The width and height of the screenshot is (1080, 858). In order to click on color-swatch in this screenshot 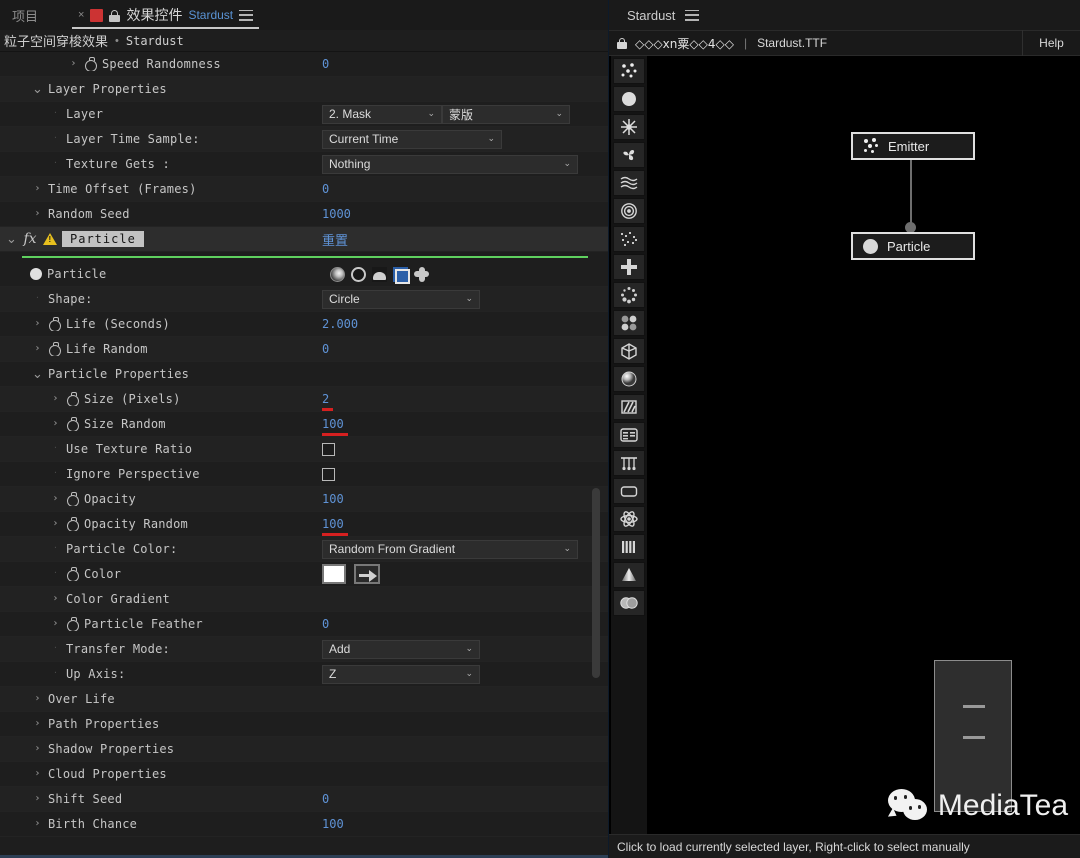, I will do `click(334, 574)`.